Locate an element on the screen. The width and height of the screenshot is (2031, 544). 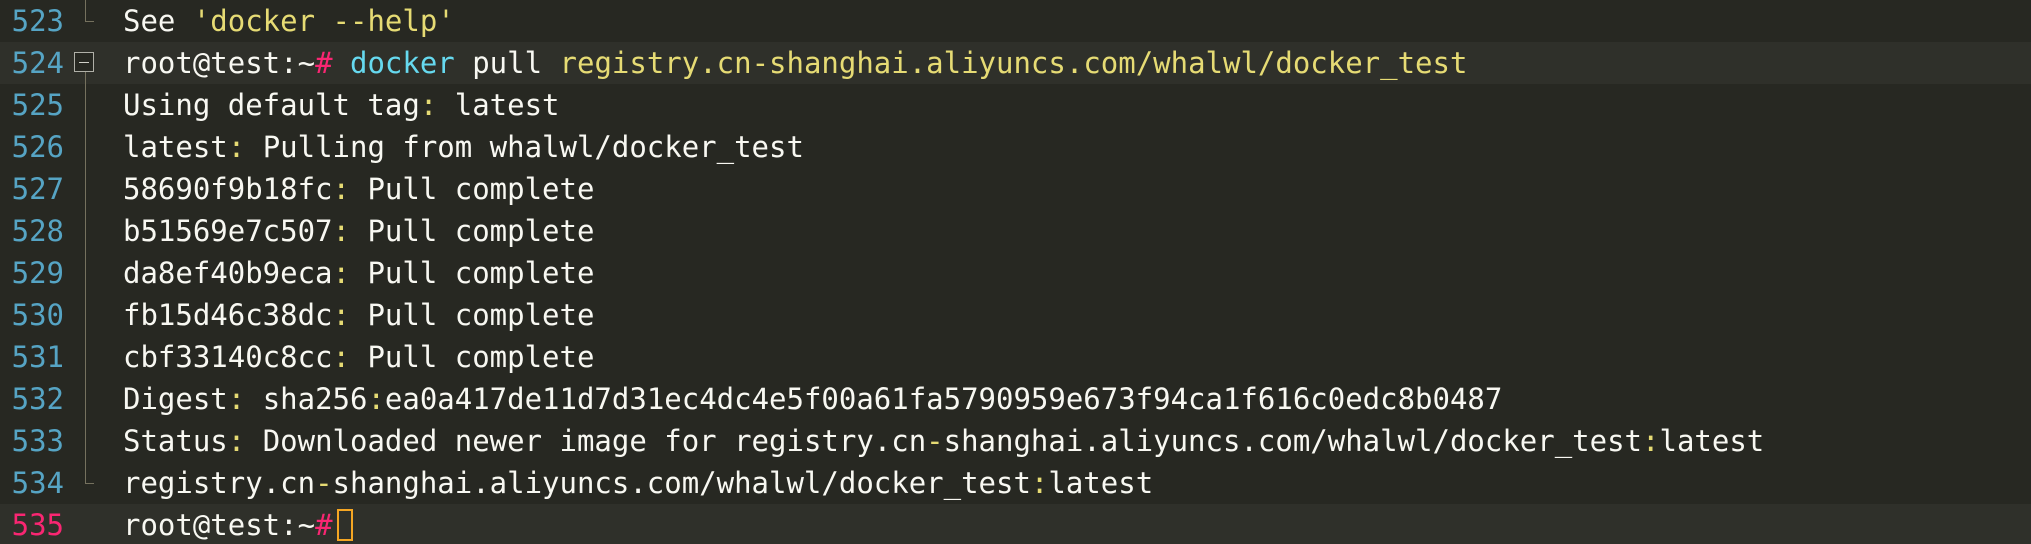
fold-collapse-button is located at coordinates (90, 63).